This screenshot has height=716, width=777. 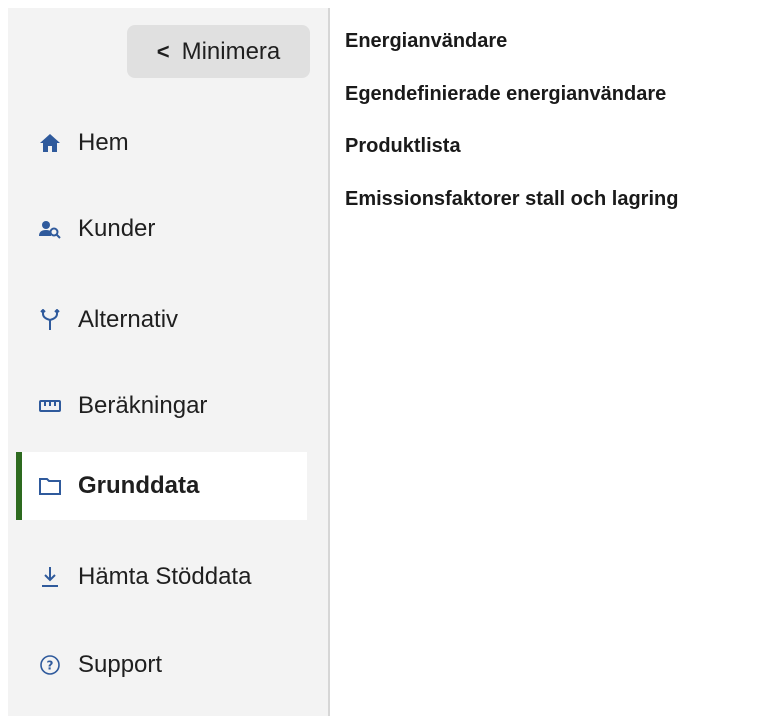 I want to click on sidebar-item-support: ? Support, so click(x=161, y=665).